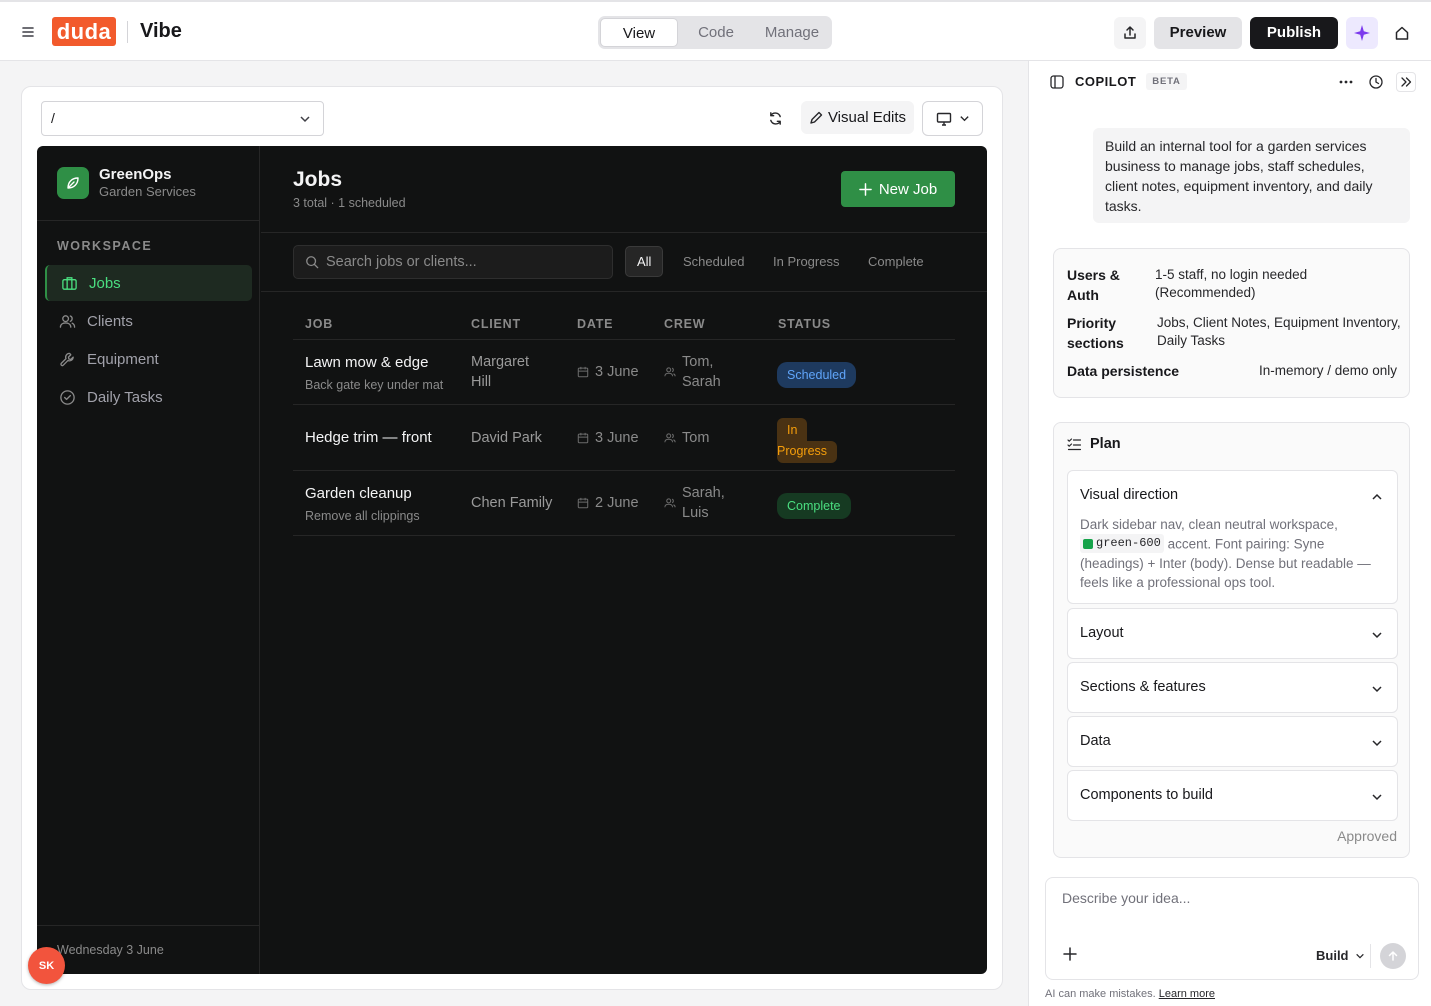  Describe the element at coordinates (1232, 687) in the screenshot. I see `plan-section-sections-features: Sections & features` at that location.